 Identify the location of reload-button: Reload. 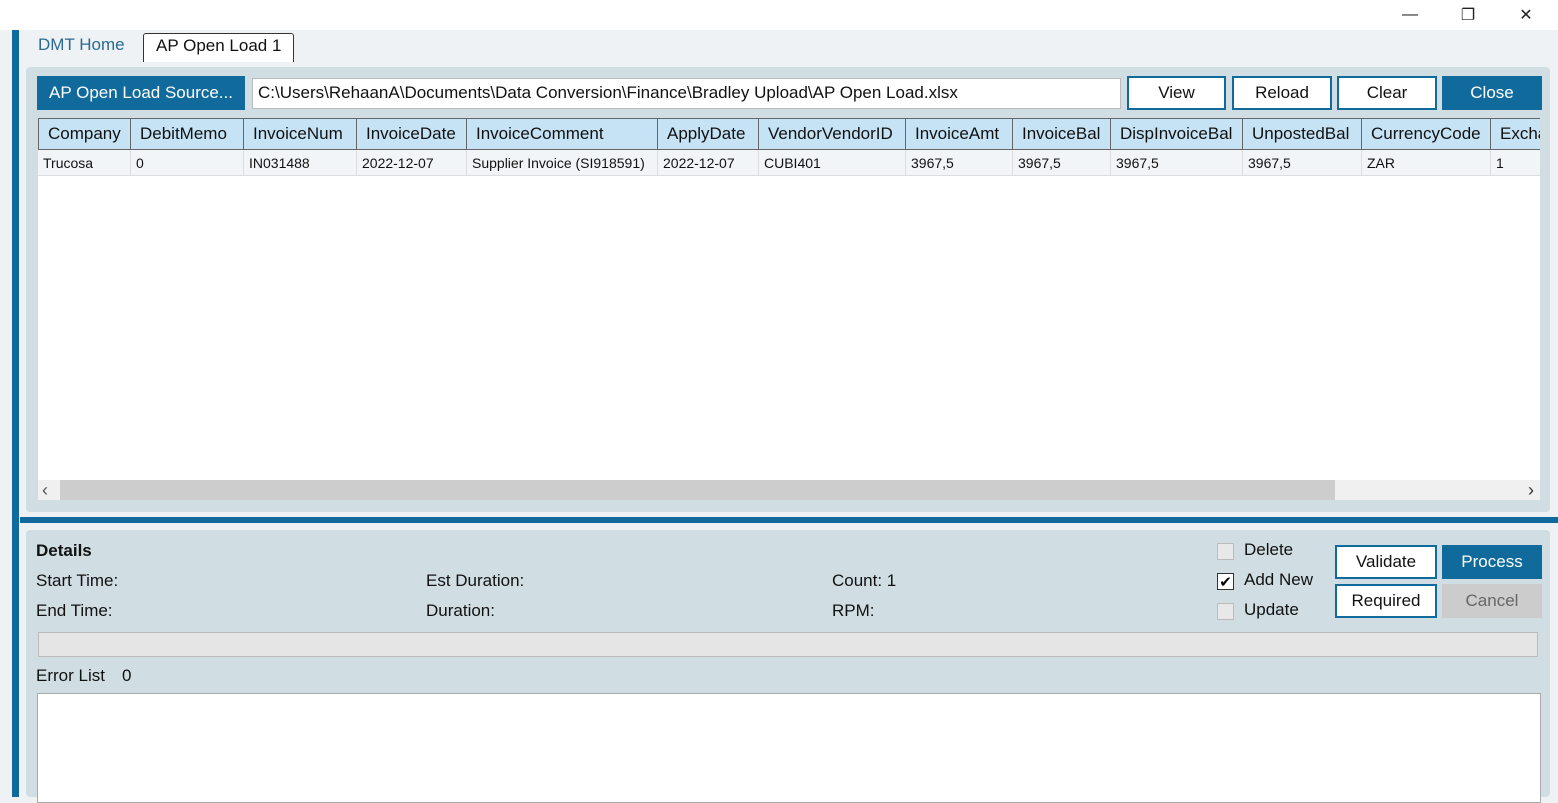
(1282, 93).